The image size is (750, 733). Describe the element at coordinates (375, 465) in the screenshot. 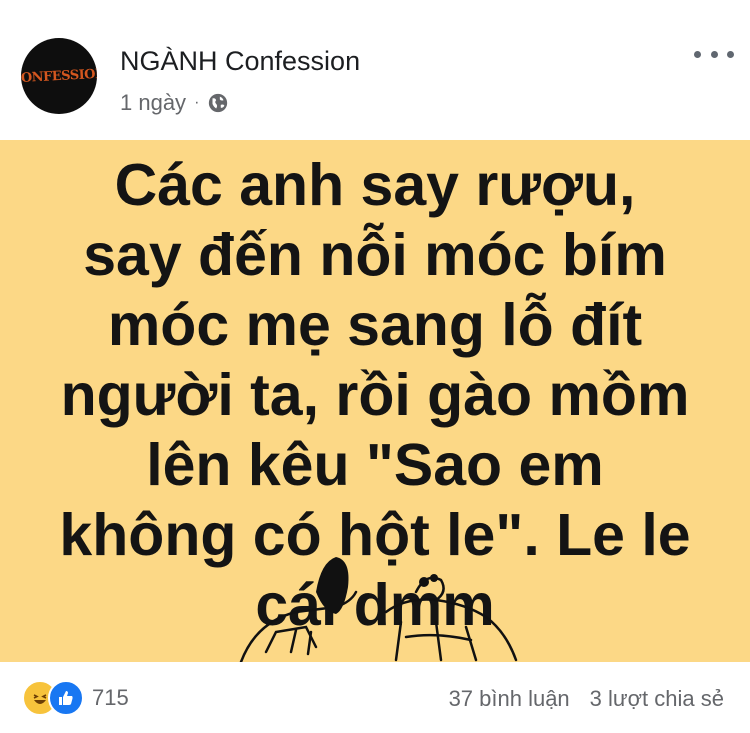

I see `post-text-line: lên kêu "Sao em` at that location.